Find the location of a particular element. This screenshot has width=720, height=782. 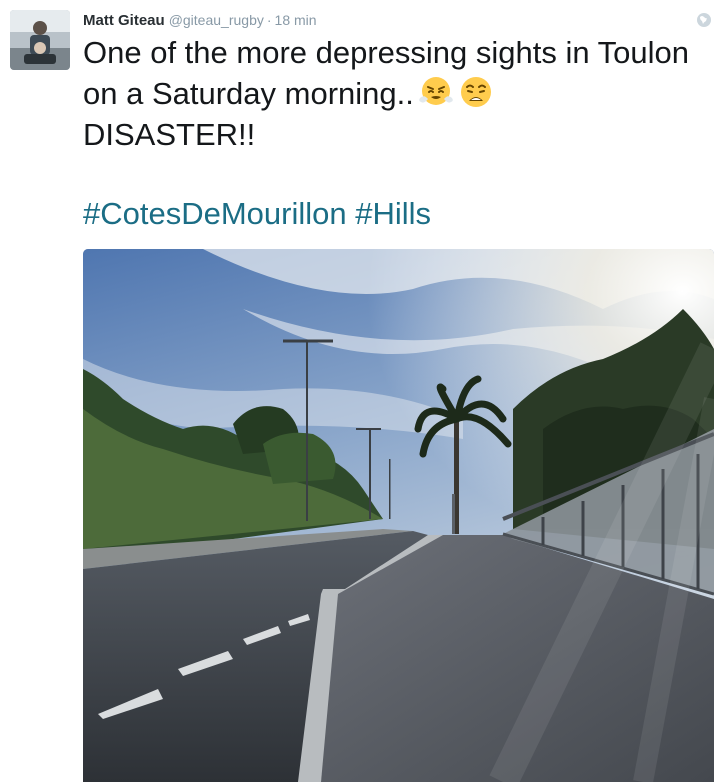

hashtag-hills: #Hills is located at coordinates (393, 213).